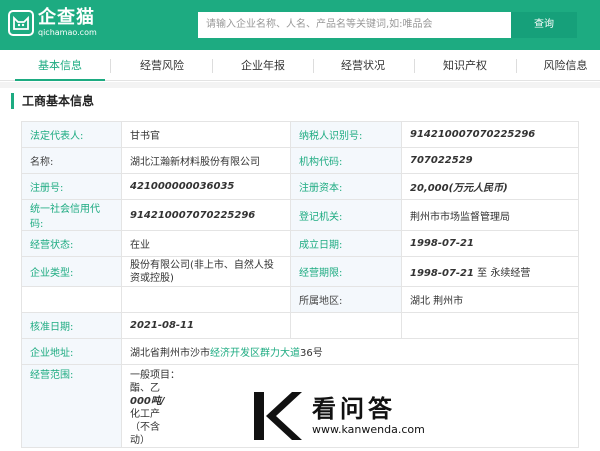 The height and width of the screenshot is (451, 600). What do you see at coordinates (21, 22) in the screenshot?
I see `cat-logo-icon` at bounding box center [21, 22].